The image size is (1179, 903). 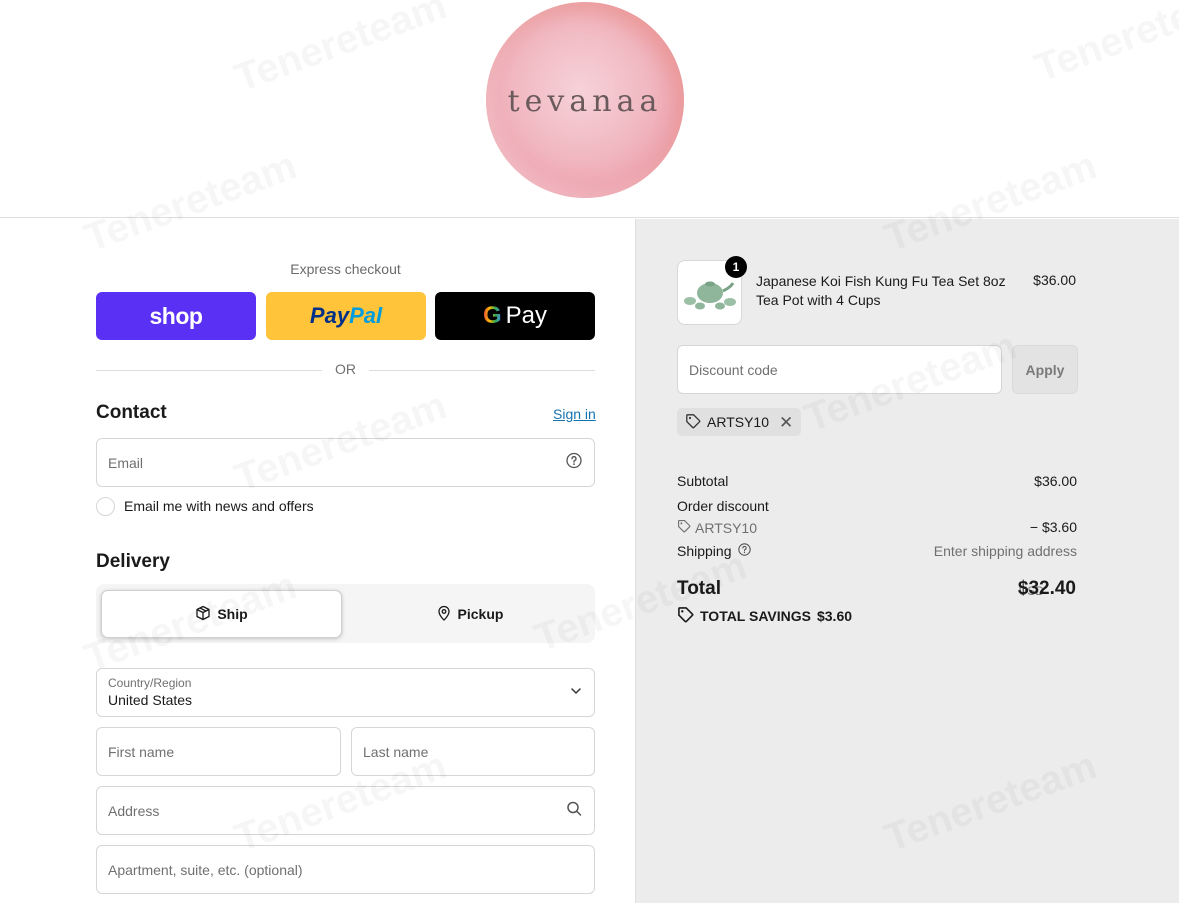 What do you see at coordinates (444, 614) in the screenshot?
I see `location-pin-icon` at bounding box center [444, 614].